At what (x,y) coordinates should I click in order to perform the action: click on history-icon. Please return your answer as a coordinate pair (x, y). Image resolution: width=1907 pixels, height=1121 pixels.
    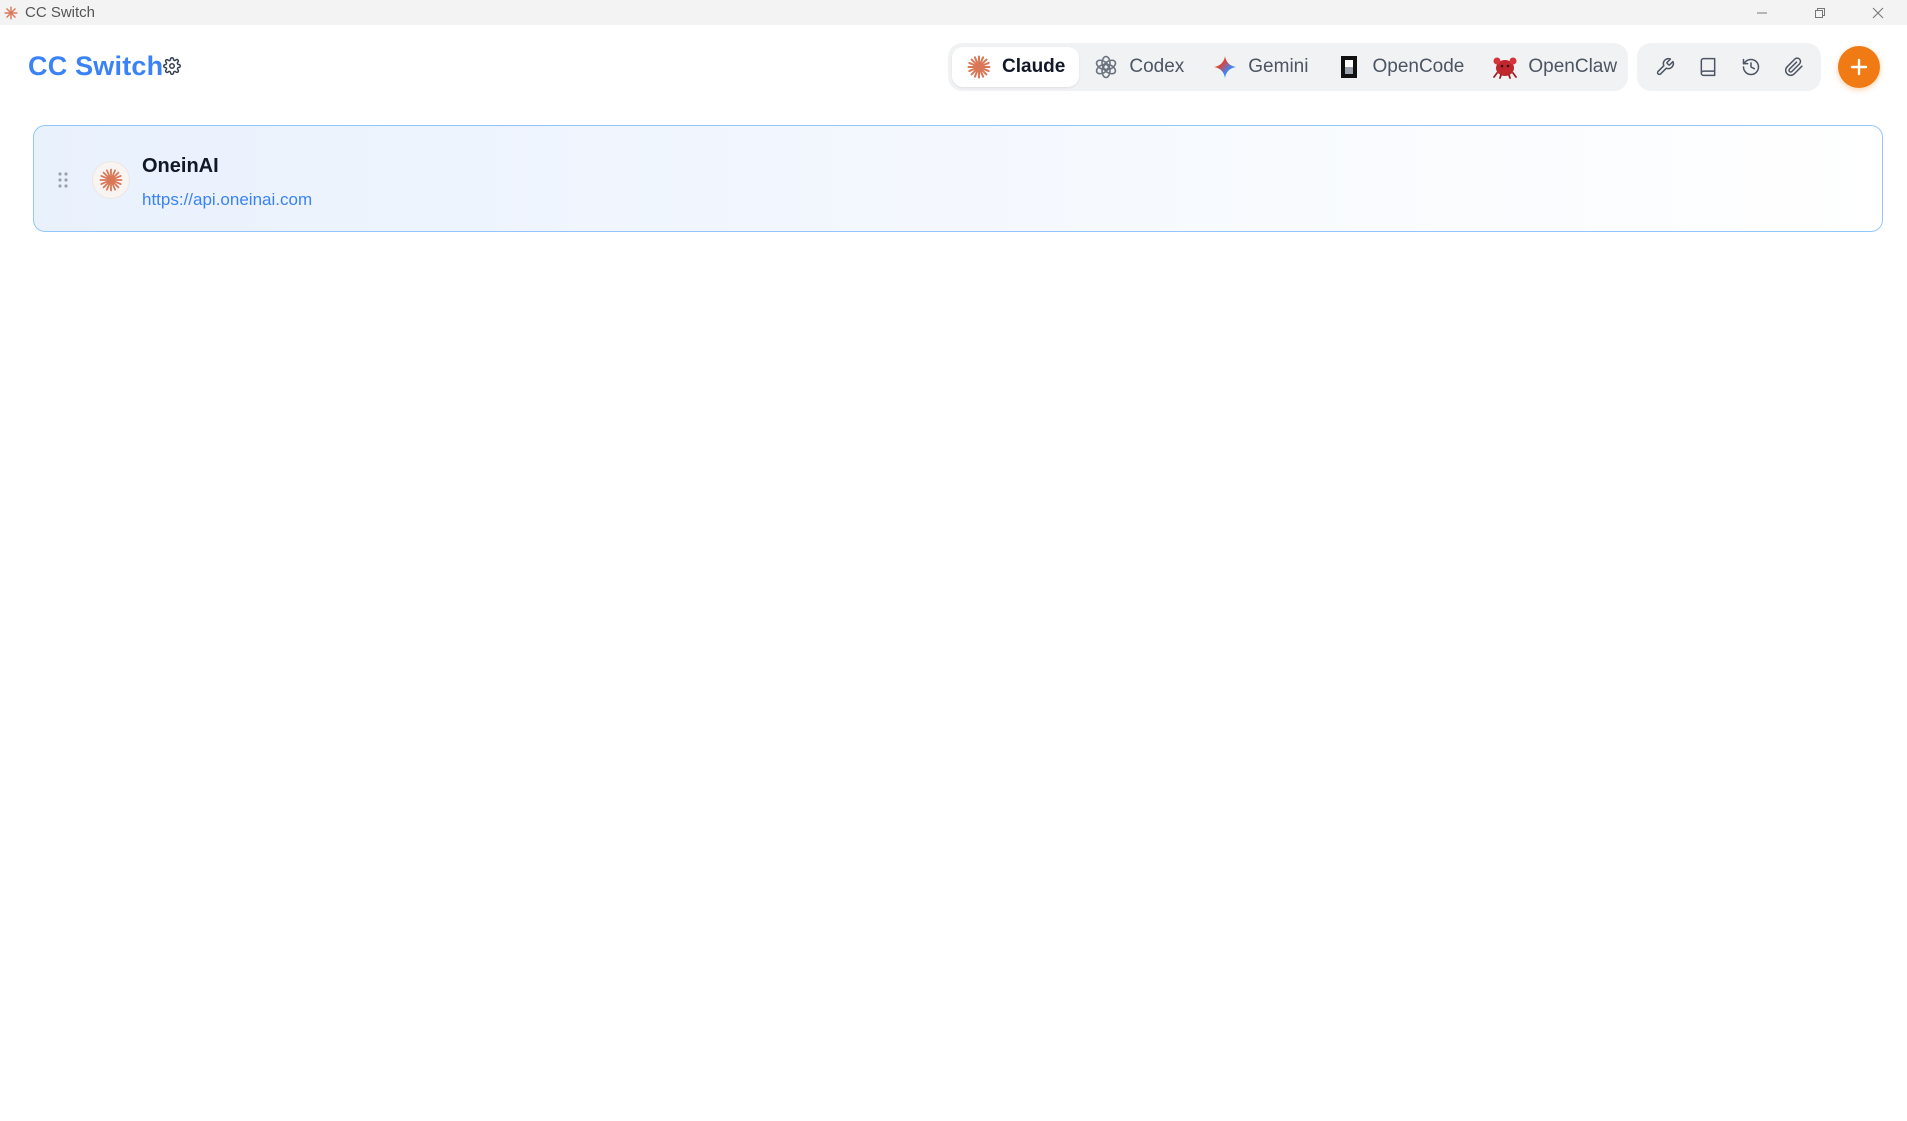
    Looking at the image, I should click on (1750, 67).